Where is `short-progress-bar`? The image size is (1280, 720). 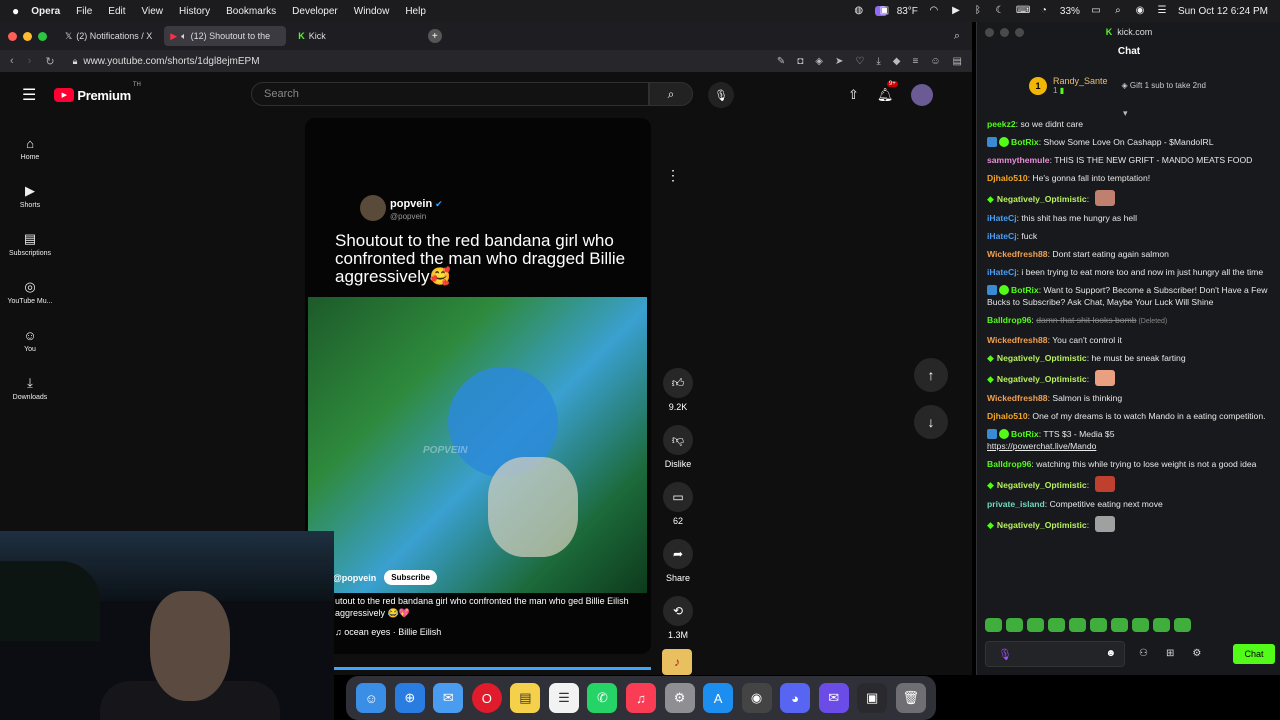
short-progress-bar is located at coordinates (492, 668).